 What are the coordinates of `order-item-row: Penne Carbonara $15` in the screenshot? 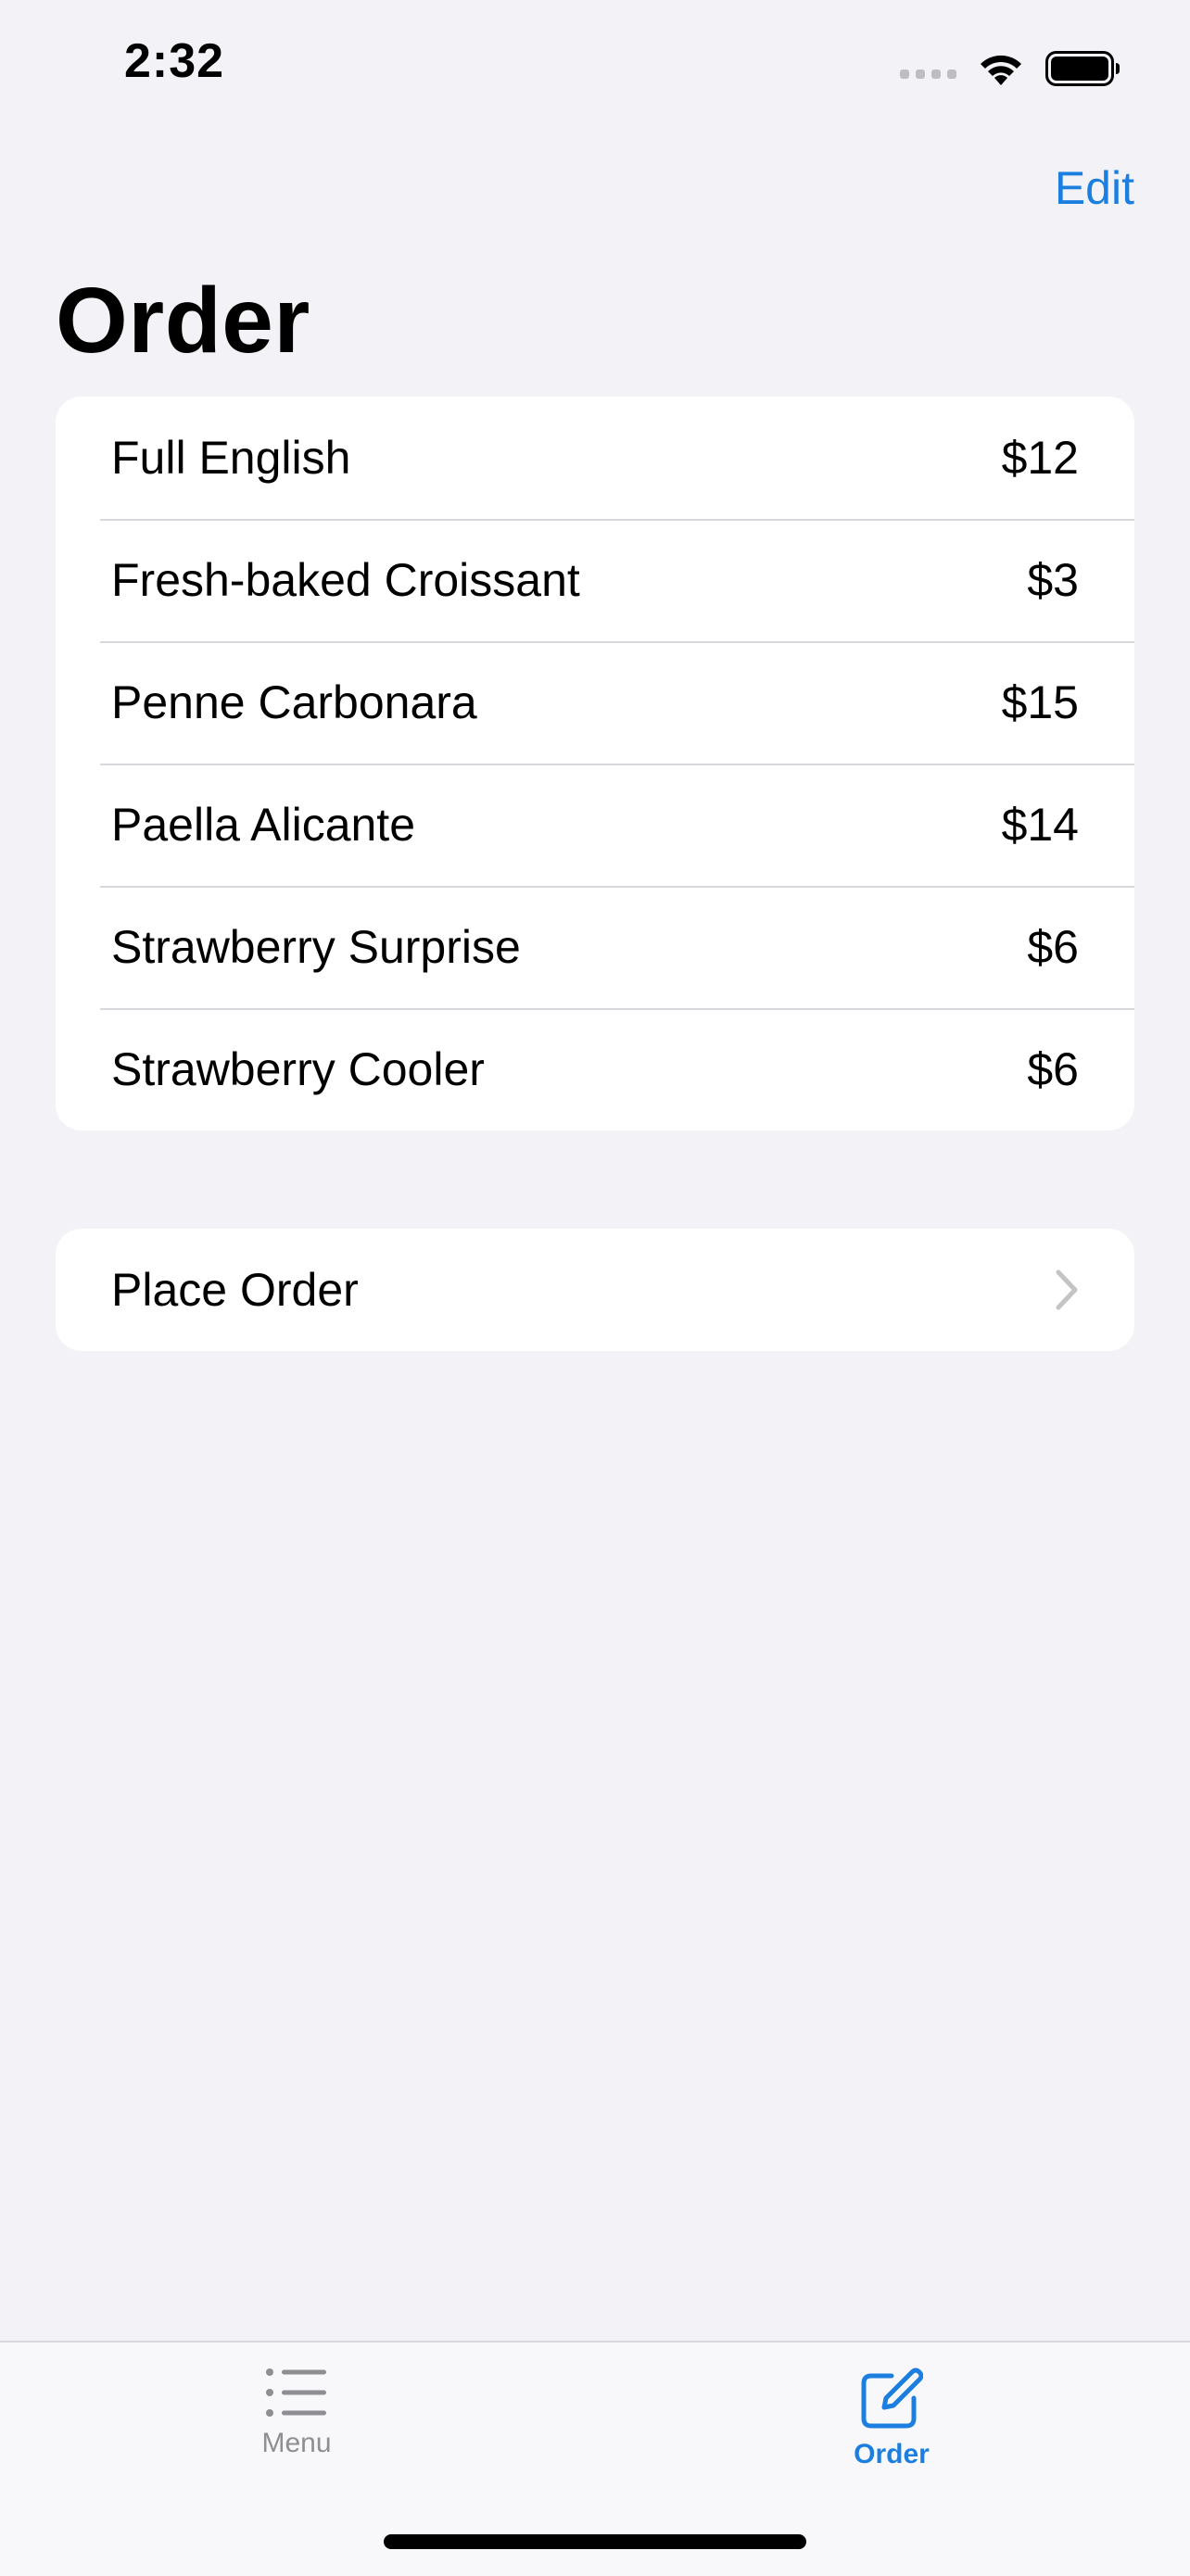 It's located at (595, 702).